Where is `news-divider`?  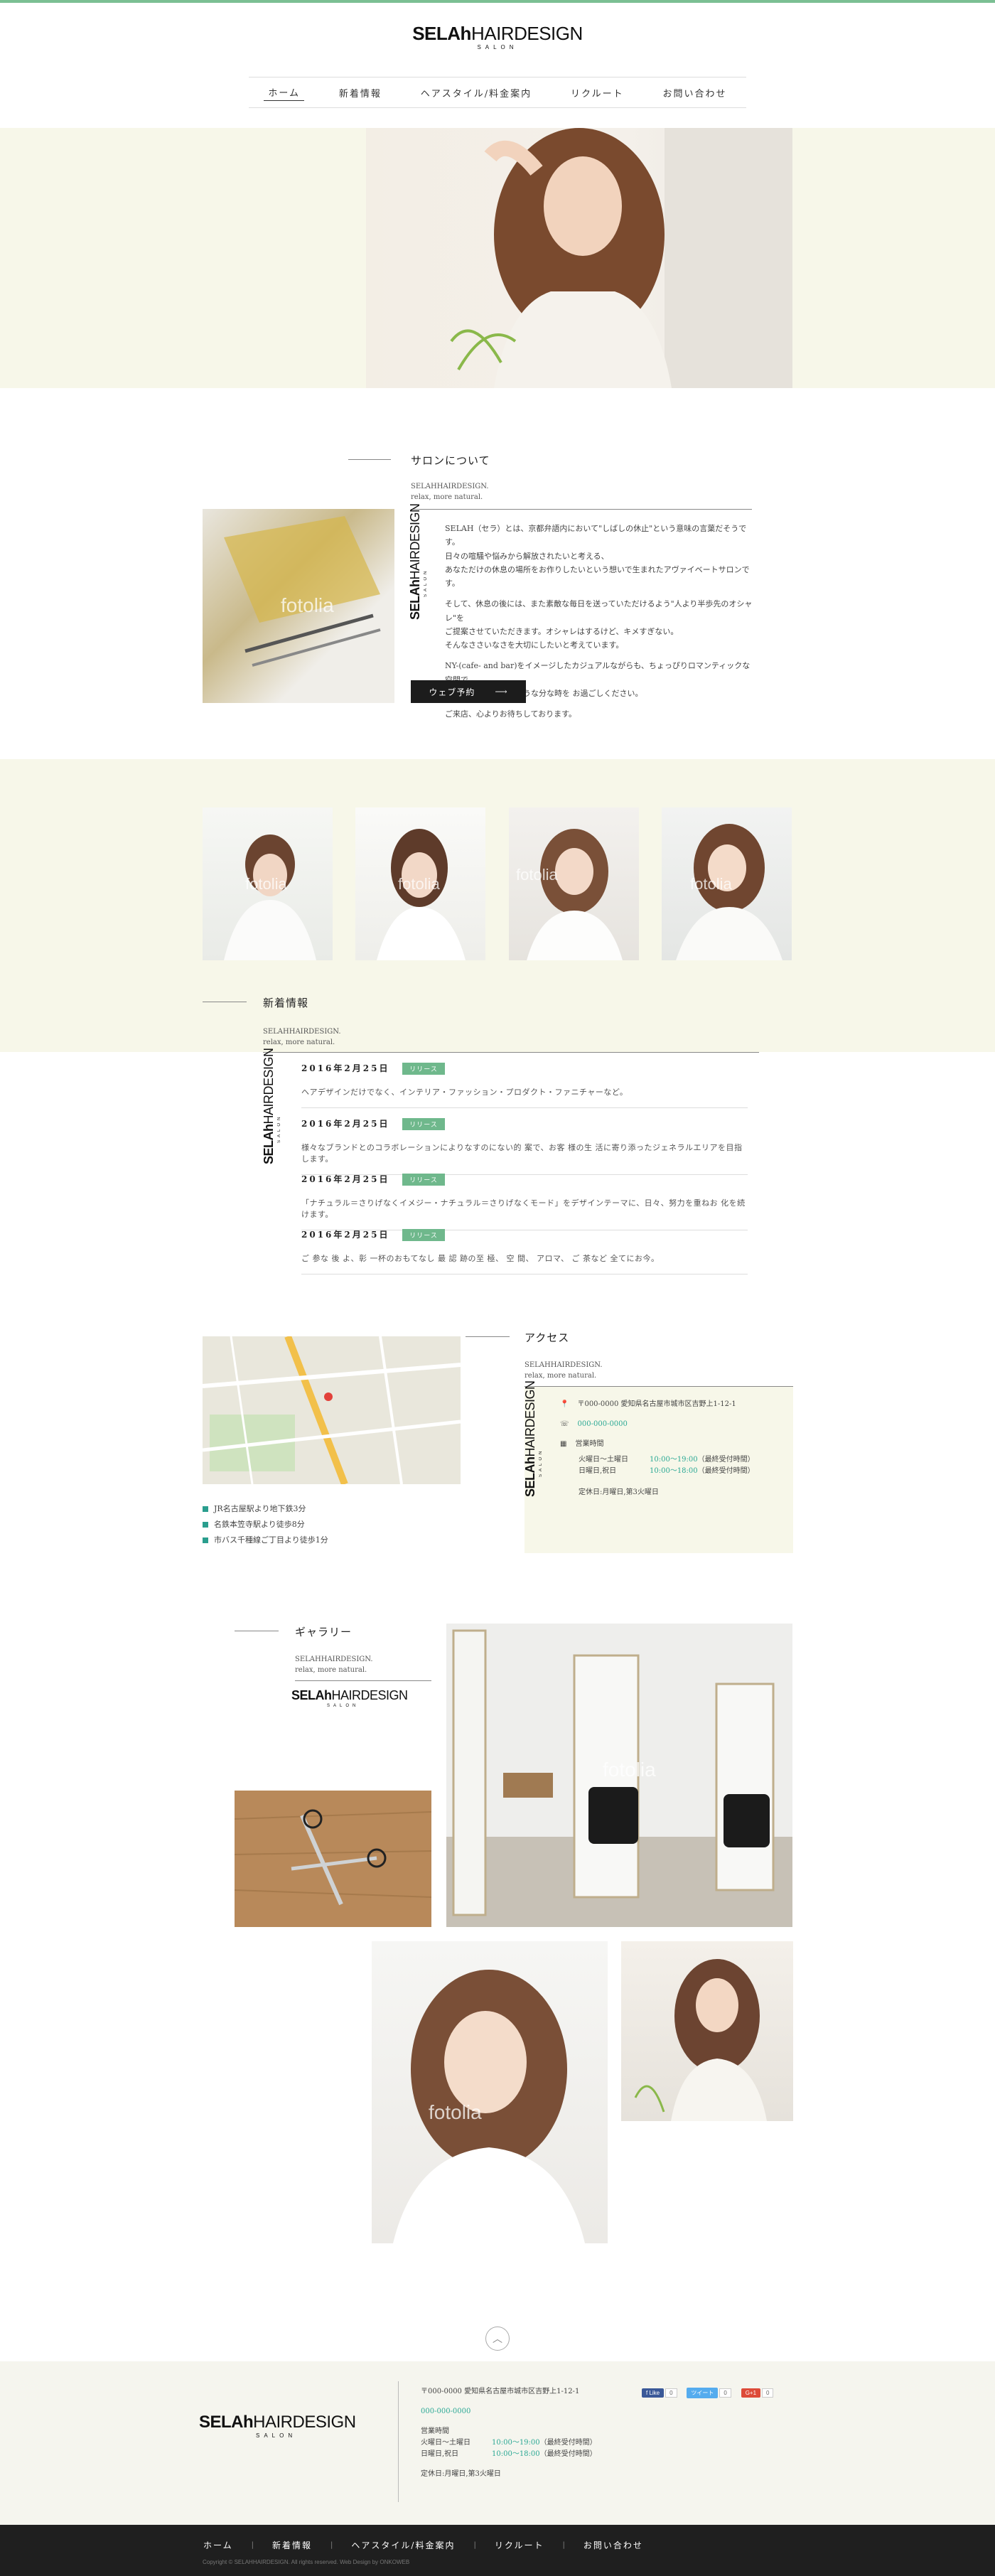
news-divider is located at coordinates (511, 1052).